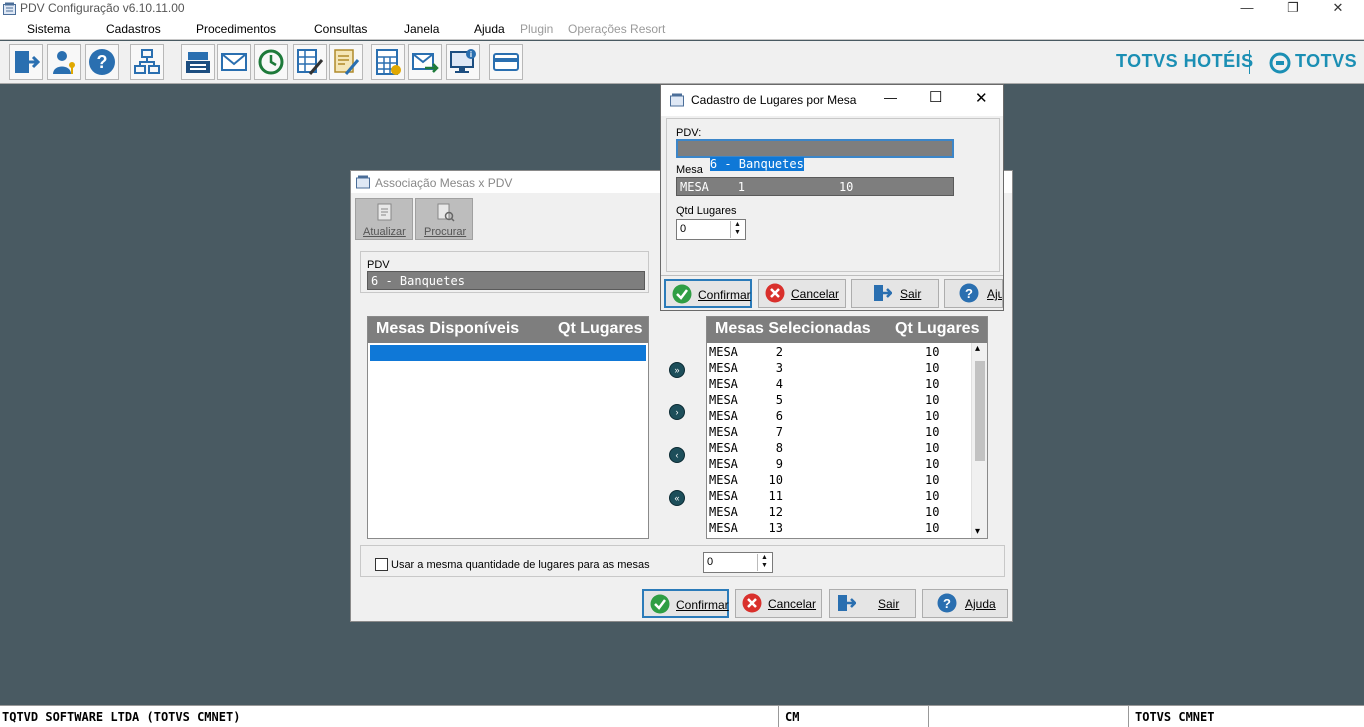 Image resolution: width=1364 pixels, height=727 pixels. What do you see at coordinates (444, 219) in the screenshot?
I see `procurar-button: Procurar` at bounding box center [444, 219].